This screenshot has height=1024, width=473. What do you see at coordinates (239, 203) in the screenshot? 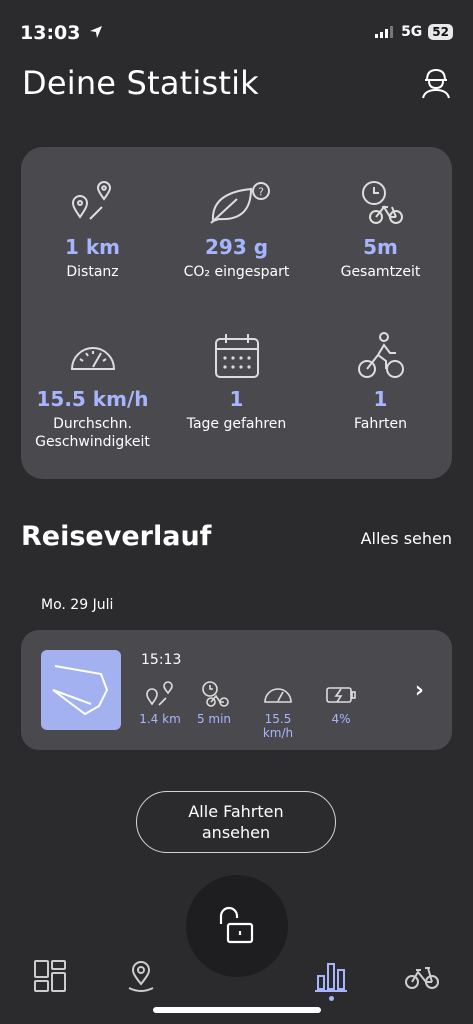
I see `leaf-icon: ?` at bounding box center [239, 203].